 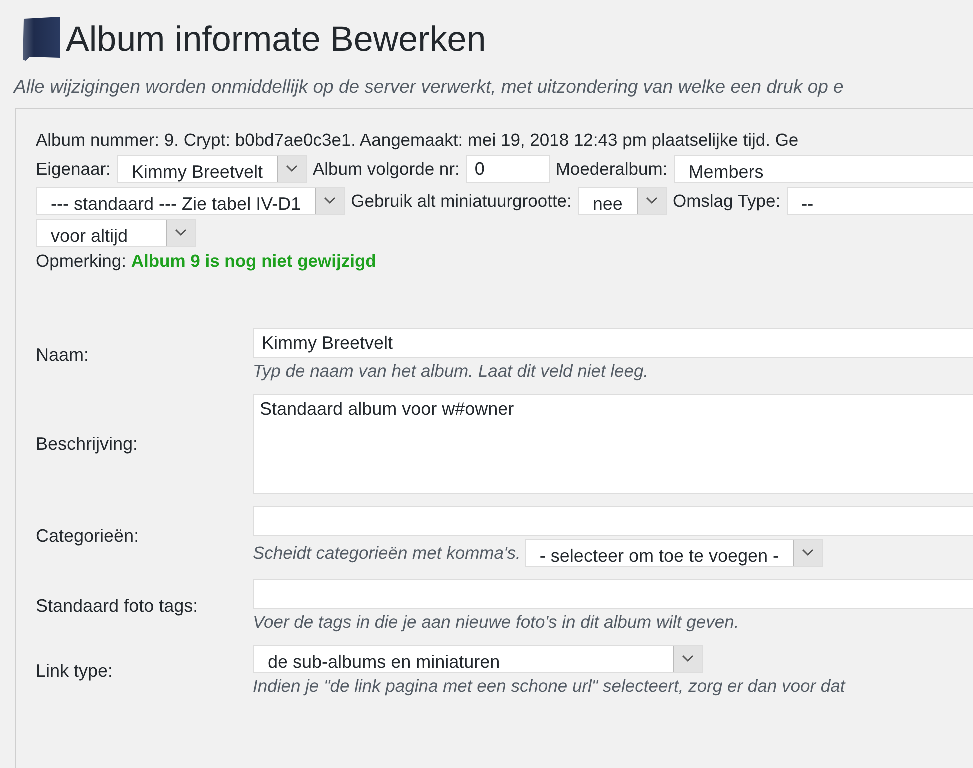 I want to click on field-label: Naam:, so click(x=63, y=355).